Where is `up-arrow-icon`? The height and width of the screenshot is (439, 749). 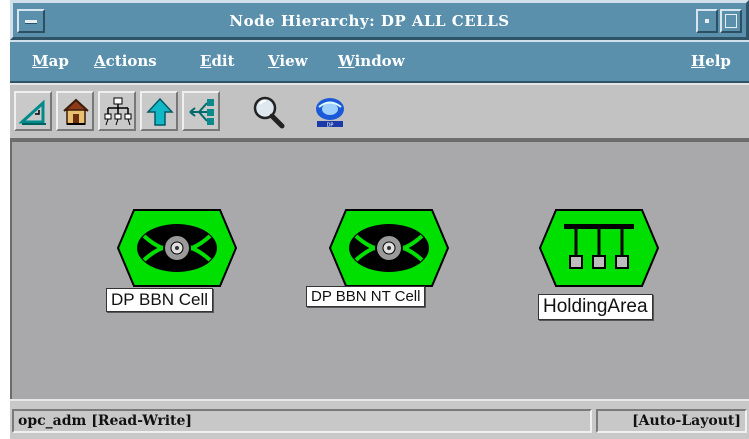 up-arrow-icon is located at coordinates (160, 111).